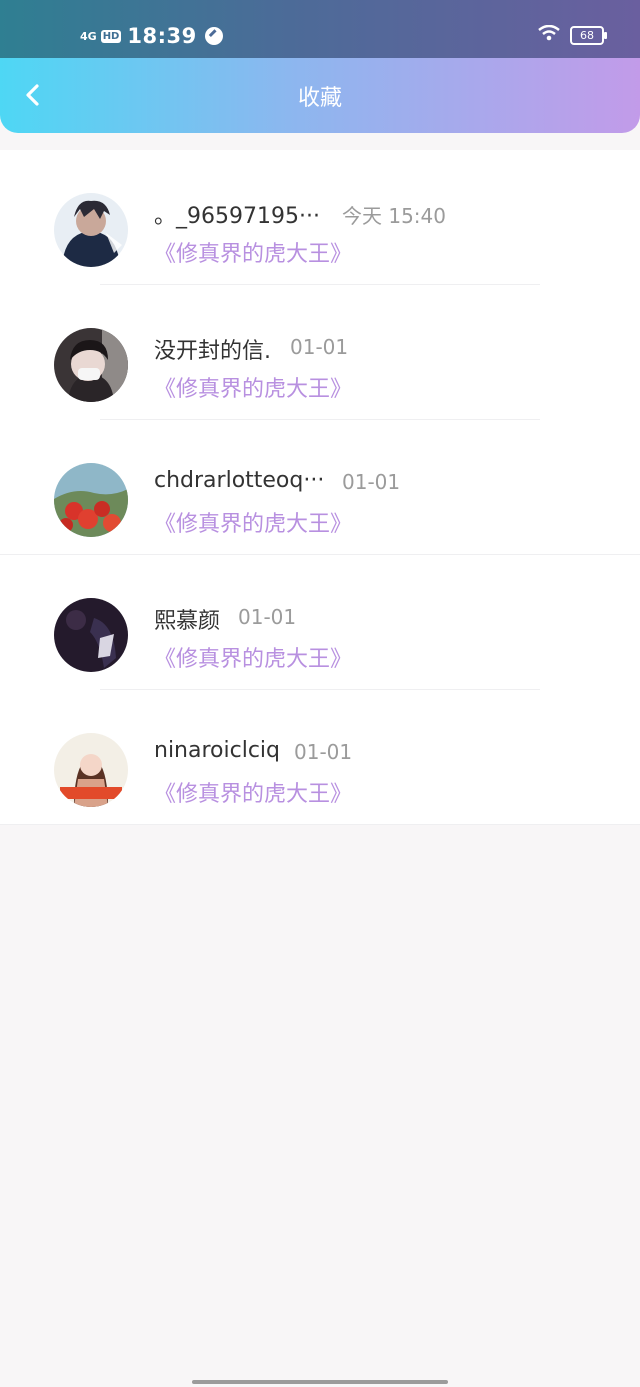 The height and width of the screenshot is (1387, 640). Describe the element at coordinates (162, 36) in the screenshot. I see `status-time: 18:39` at that location.